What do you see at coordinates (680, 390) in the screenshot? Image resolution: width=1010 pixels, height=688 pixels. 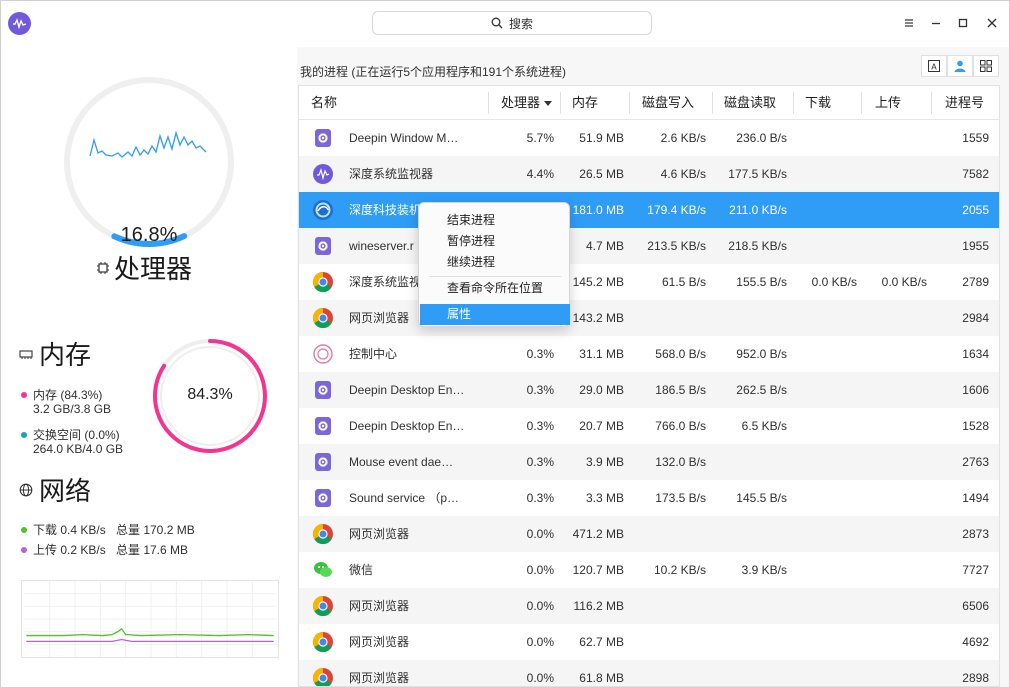 I see `process-dw: 186.5 B/s` at bounding box center [680, 390].